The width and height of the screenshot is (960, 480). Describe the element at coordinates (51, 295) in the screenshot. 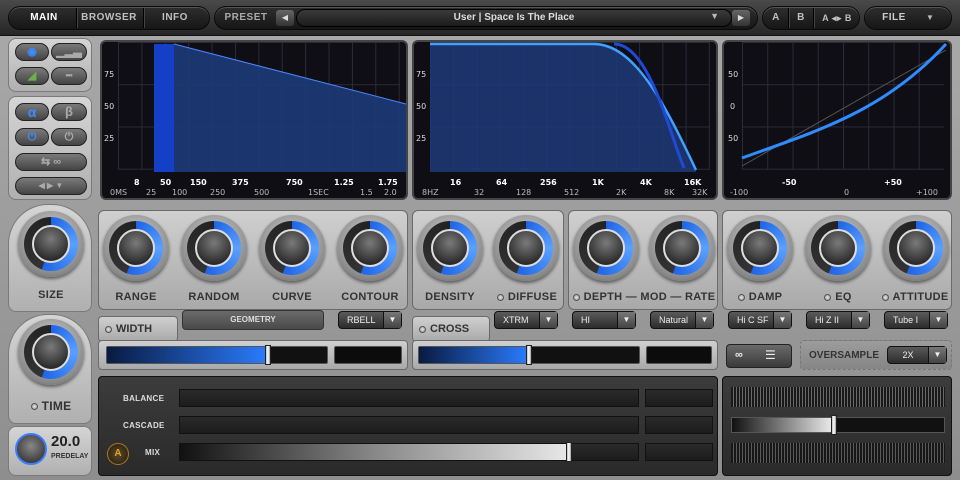

I see `size-label: SIZE` at that location.